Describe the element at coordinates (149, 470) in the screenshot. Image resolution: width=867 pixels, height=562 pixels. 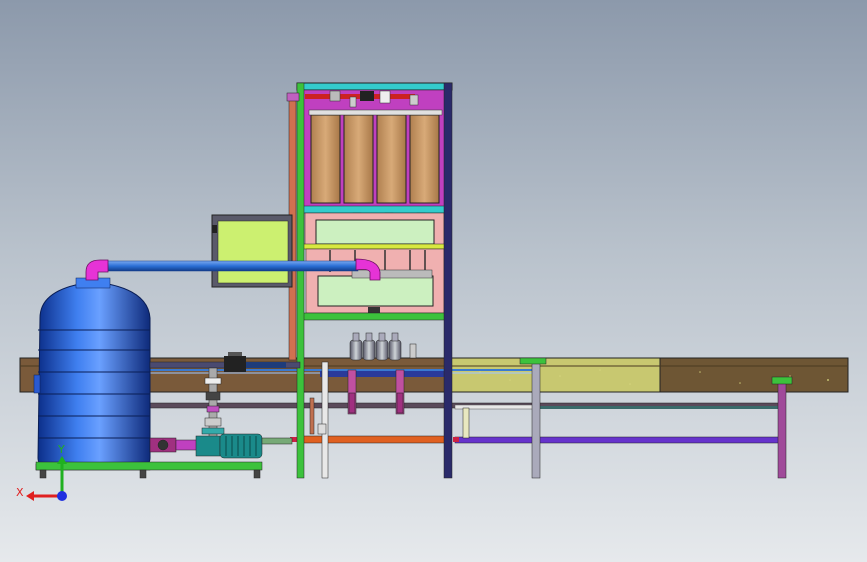
I see `pump-skid` at that location.